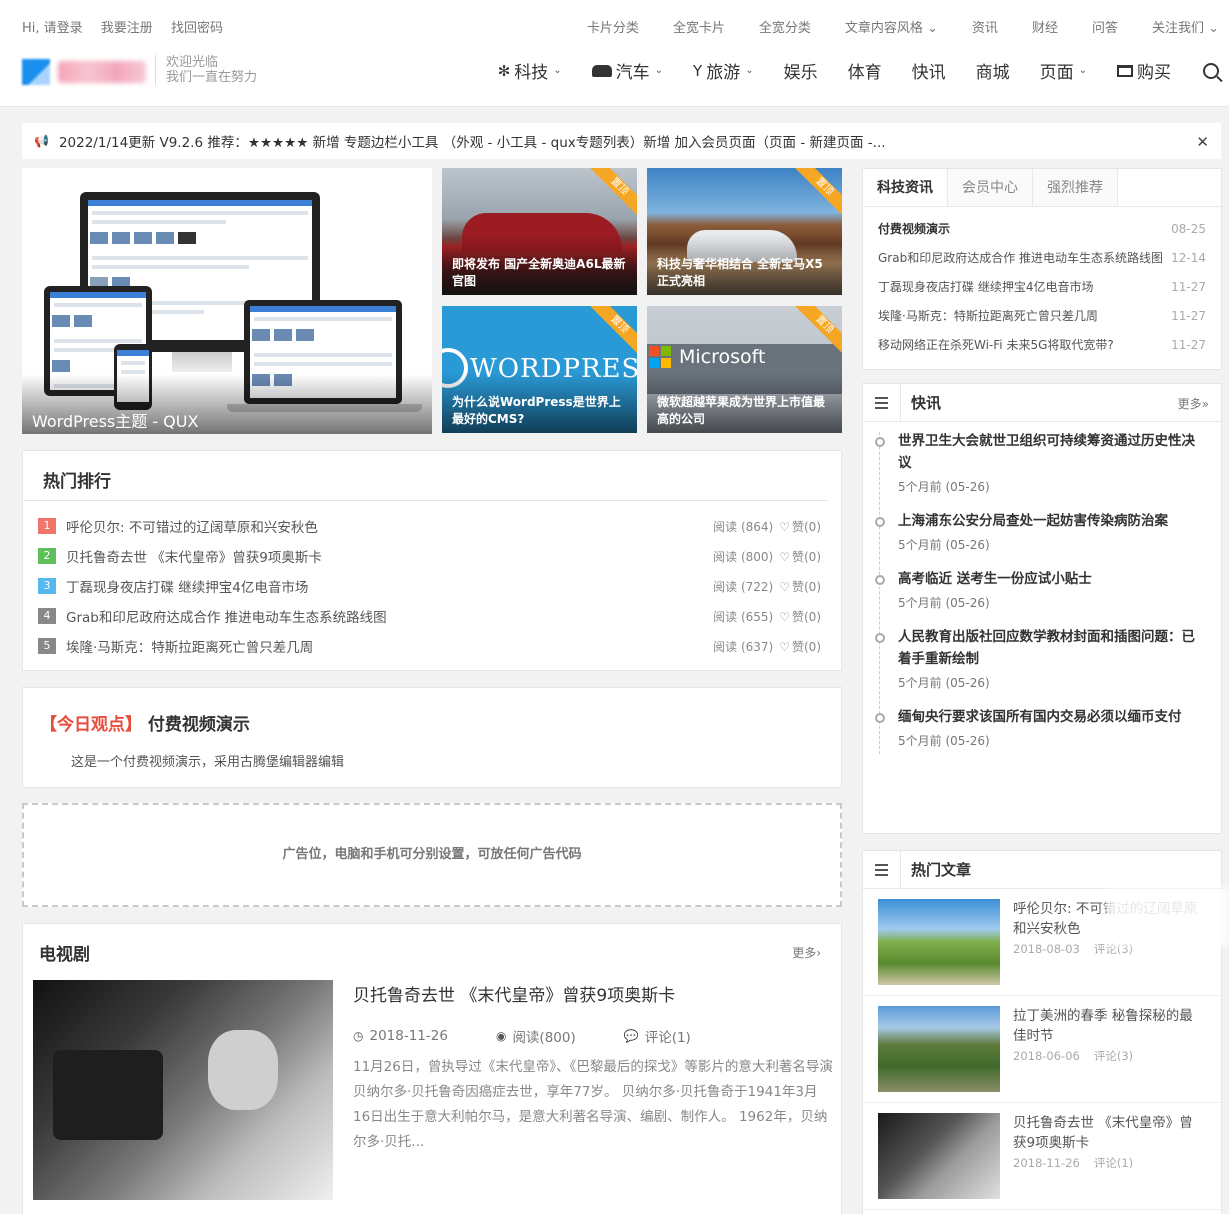  Describe the element at coordinates (1042, 229) in the screenshot. I see `list-item: 付费视频演示 08-25` at that location.